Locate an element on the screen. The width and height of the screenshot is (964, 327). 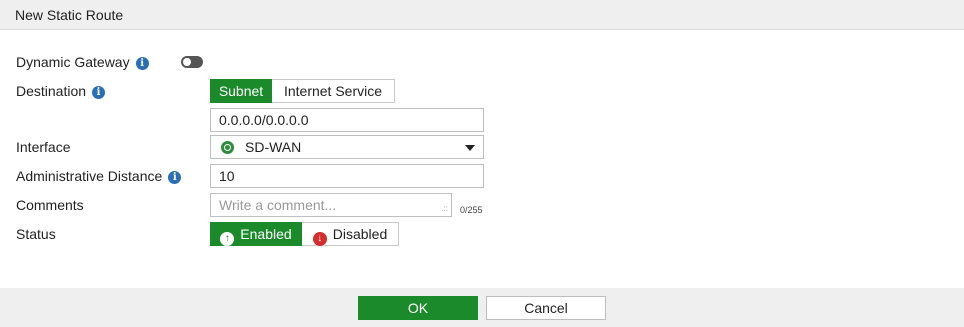
comments-label: Comments is located at coordinates (50, 205).